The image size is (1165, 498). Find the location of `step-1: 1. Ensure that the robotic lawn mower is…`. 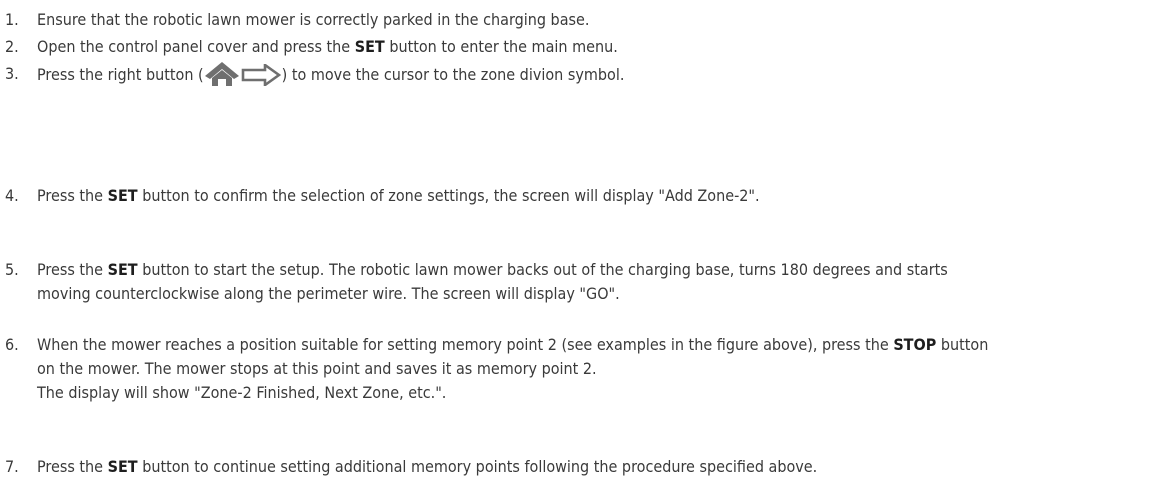

step-1: 1. Ensure that the robotic lawn mower is… is located at coordinates (580, 20).